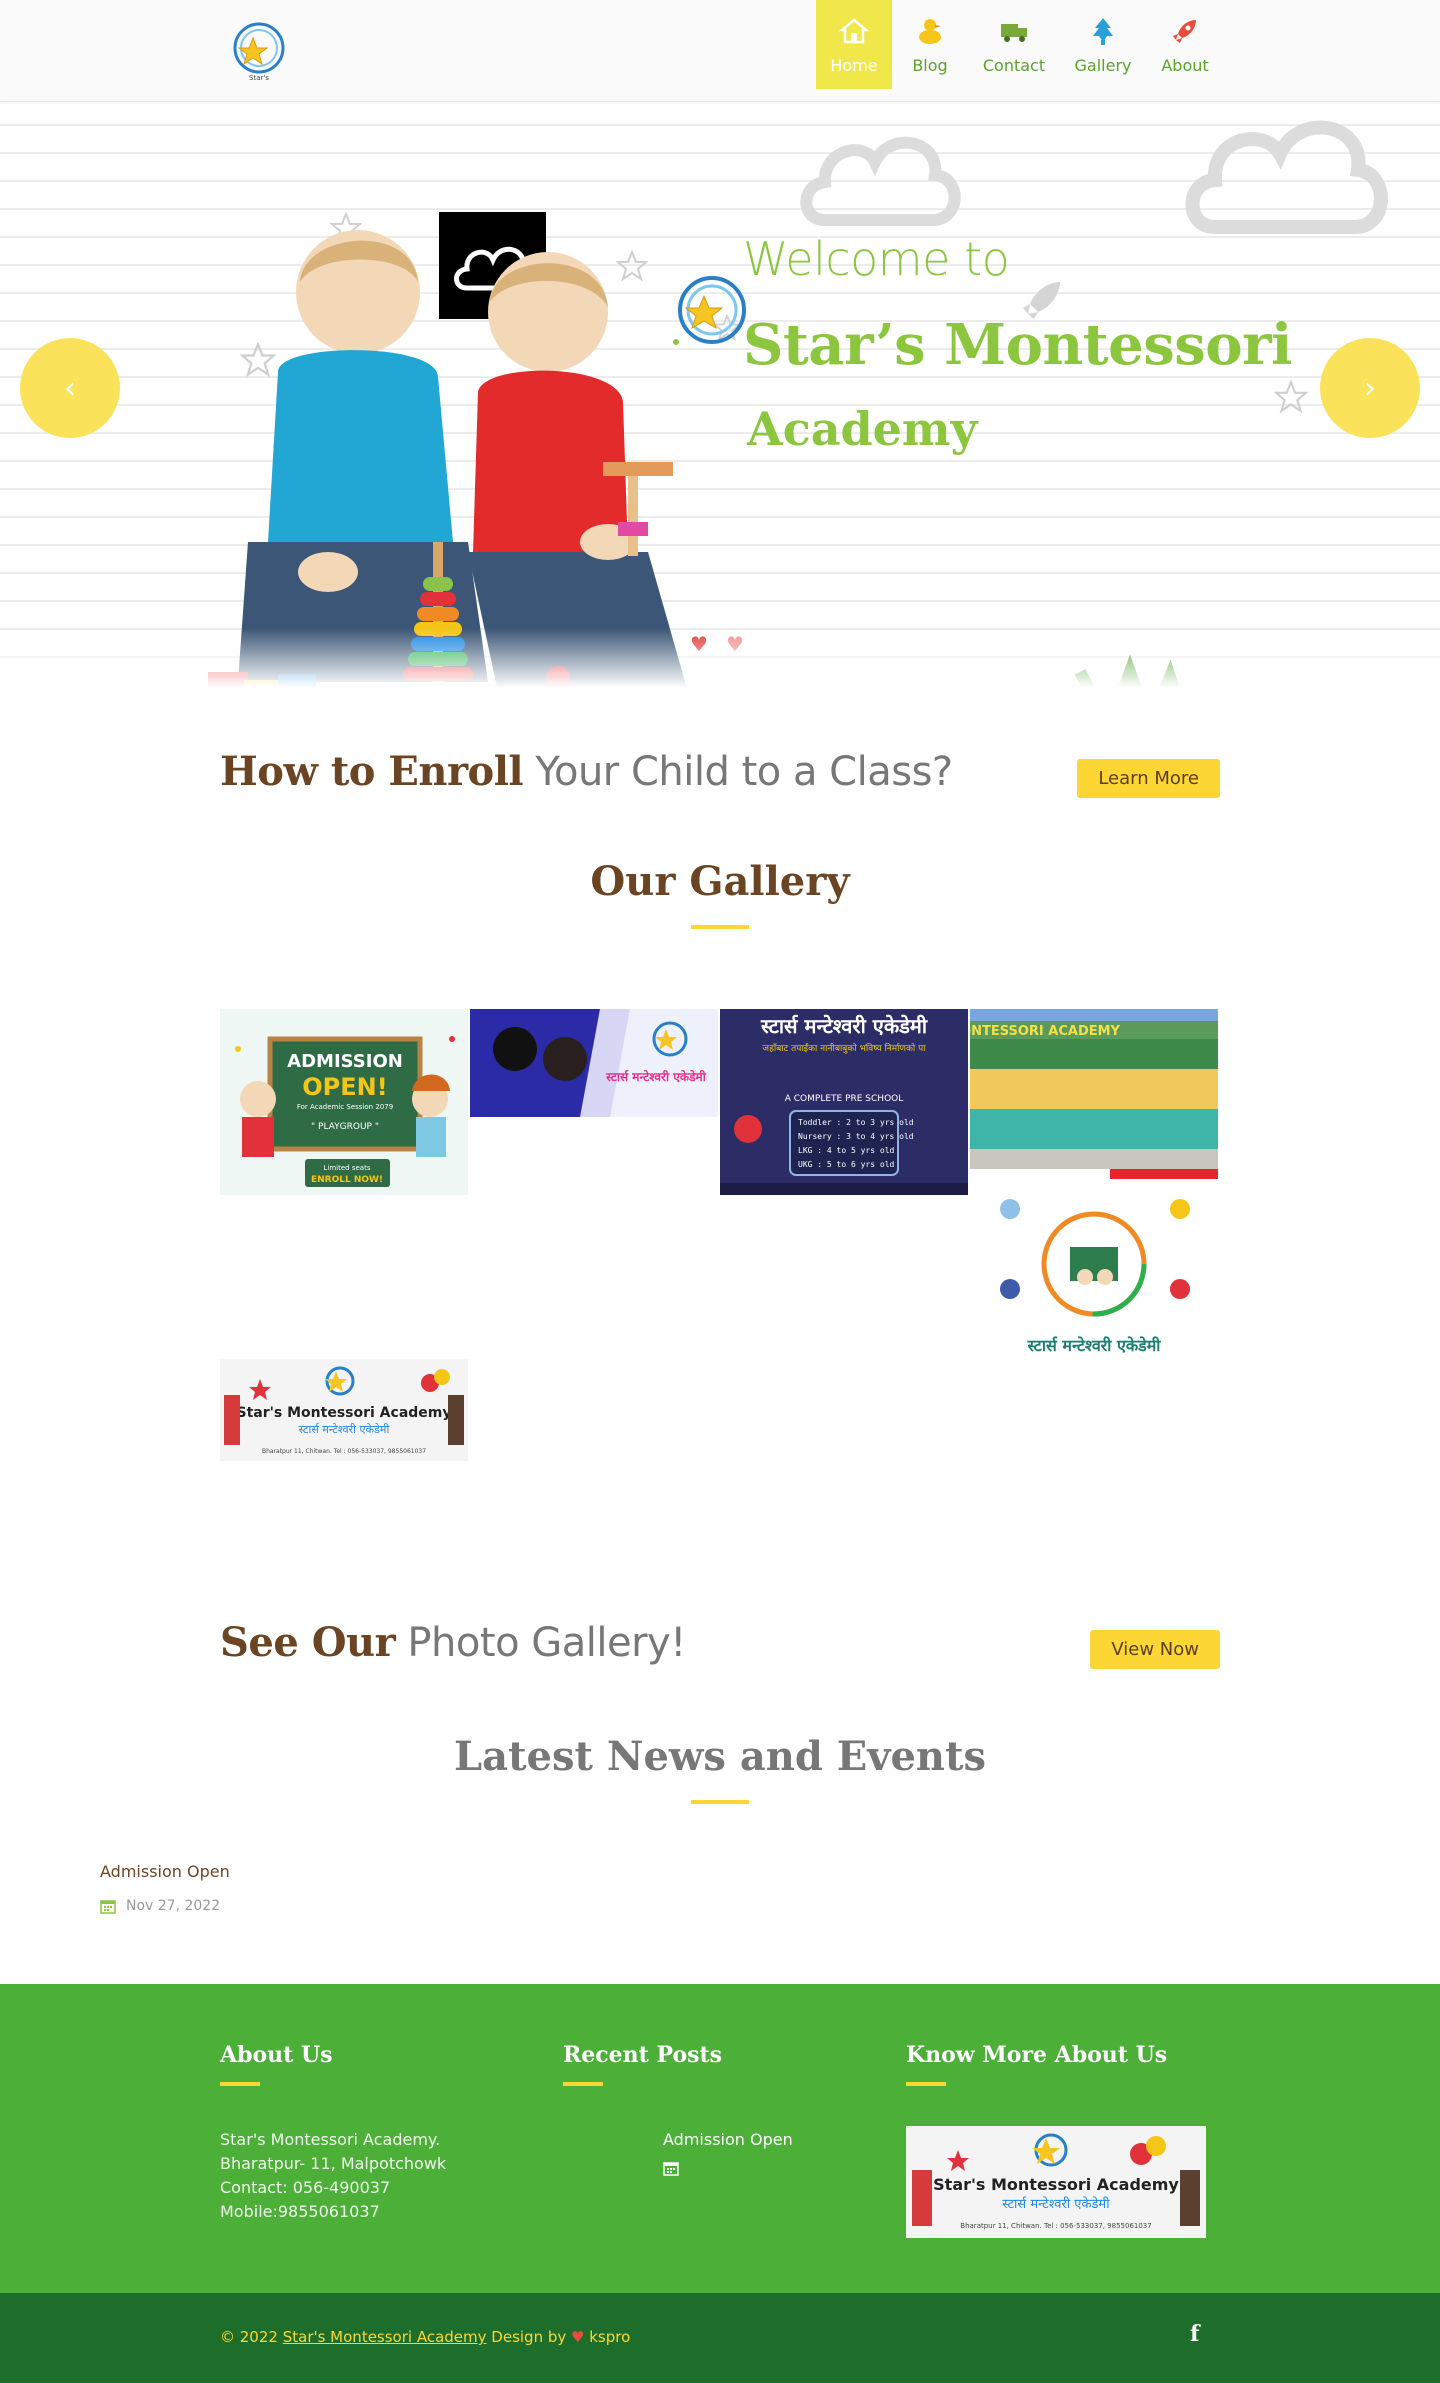  Describe the element at coordinates (1037, 2055) in the screenshot. I see `footer-know-title: Know More About Us` at that location.